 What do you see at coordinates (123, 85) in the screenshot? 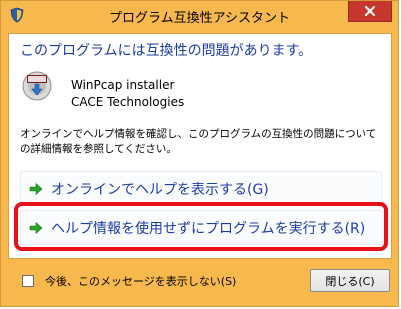
I see `program-name: WinPcap installer` at bounding box center [123, 85].